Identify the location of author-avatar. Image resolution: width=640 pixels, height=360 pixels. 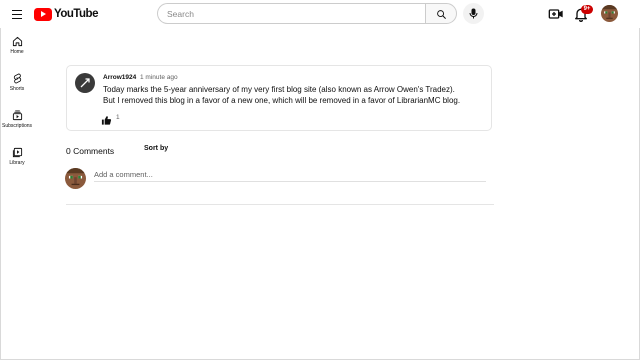
(85, 83).